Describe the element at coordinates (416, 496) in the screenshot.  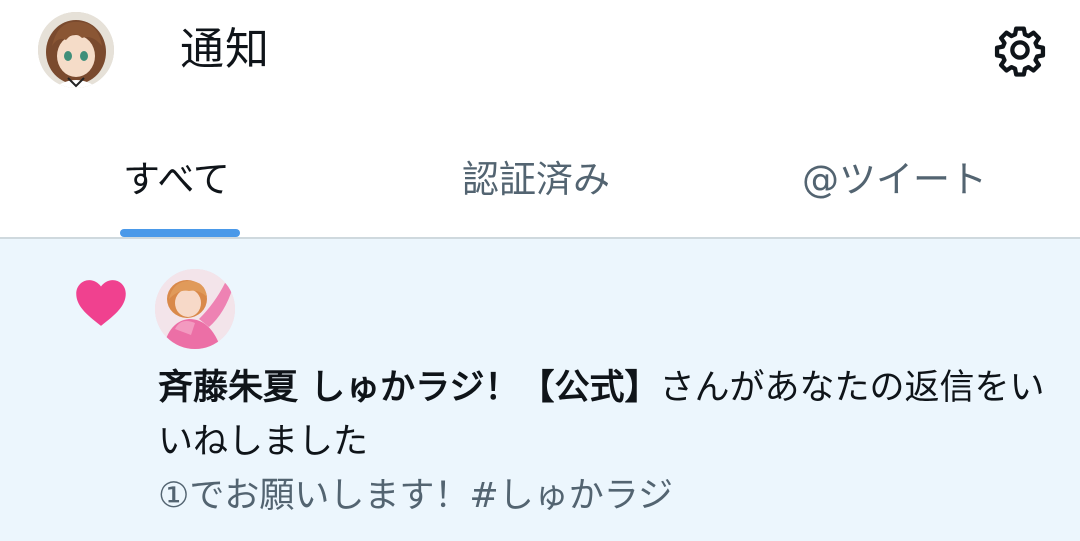
I see `reply-preview: ①でお願いします！#しゅかラジ` at that location.